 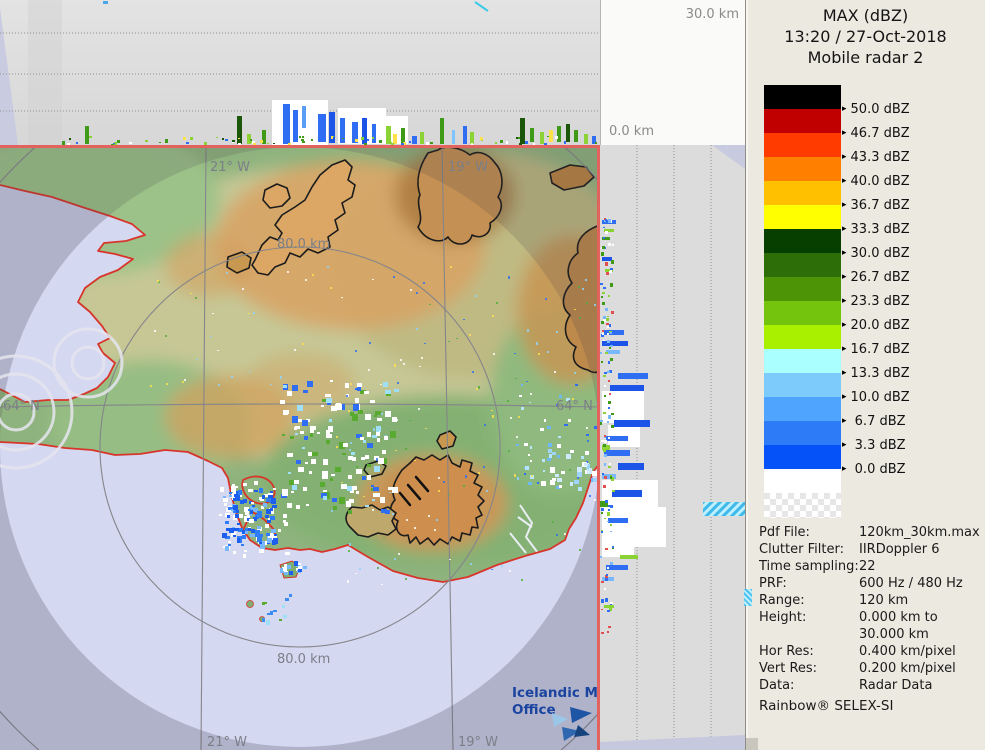 I want to click on metadata-label: Clutter Filter:, so click(x=801, y=549).